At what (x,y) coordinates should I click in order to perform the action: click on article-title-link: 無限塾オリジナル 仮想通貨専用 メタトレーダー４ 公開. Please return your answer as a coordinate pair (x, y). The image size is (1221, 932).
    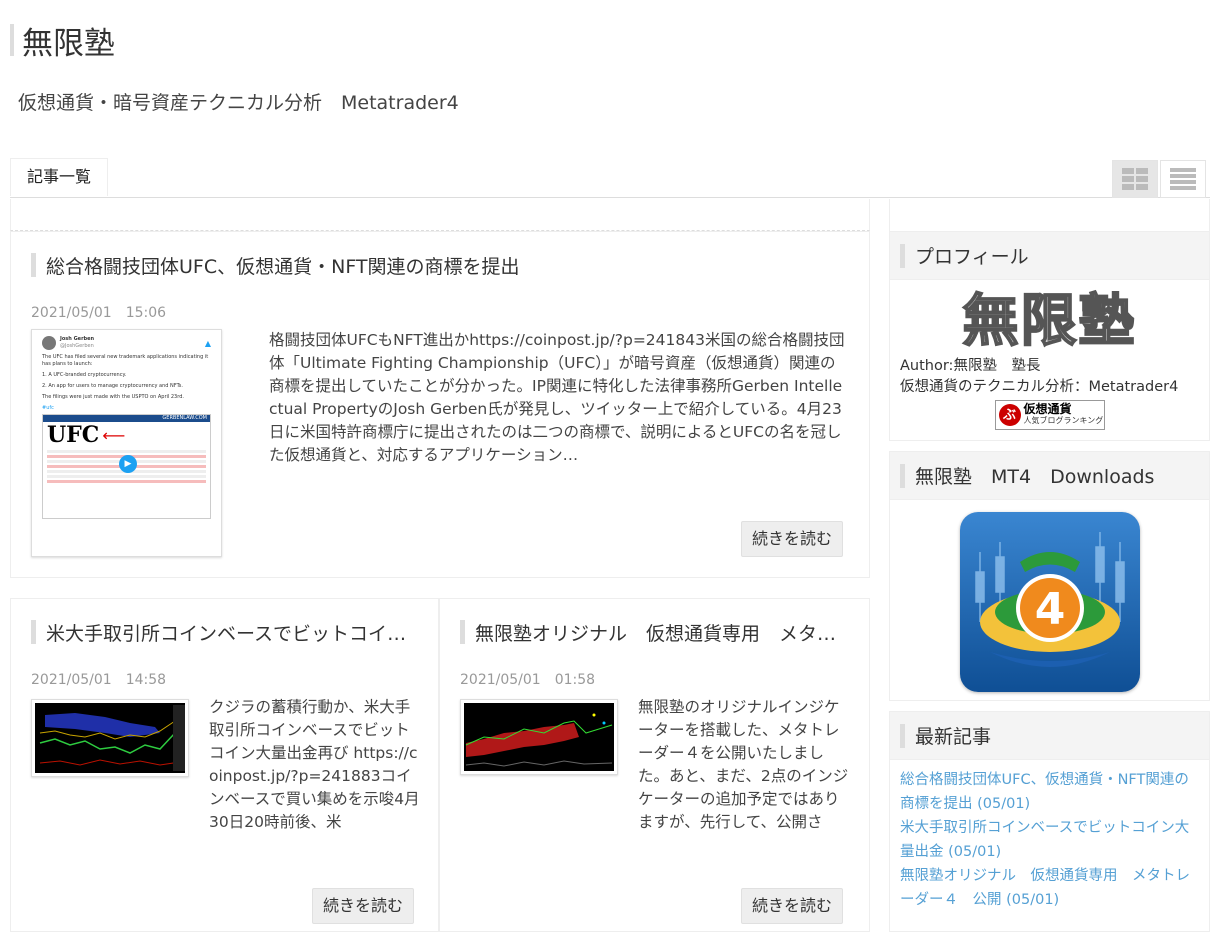
    Looking at the image, I should click on (665, 632).